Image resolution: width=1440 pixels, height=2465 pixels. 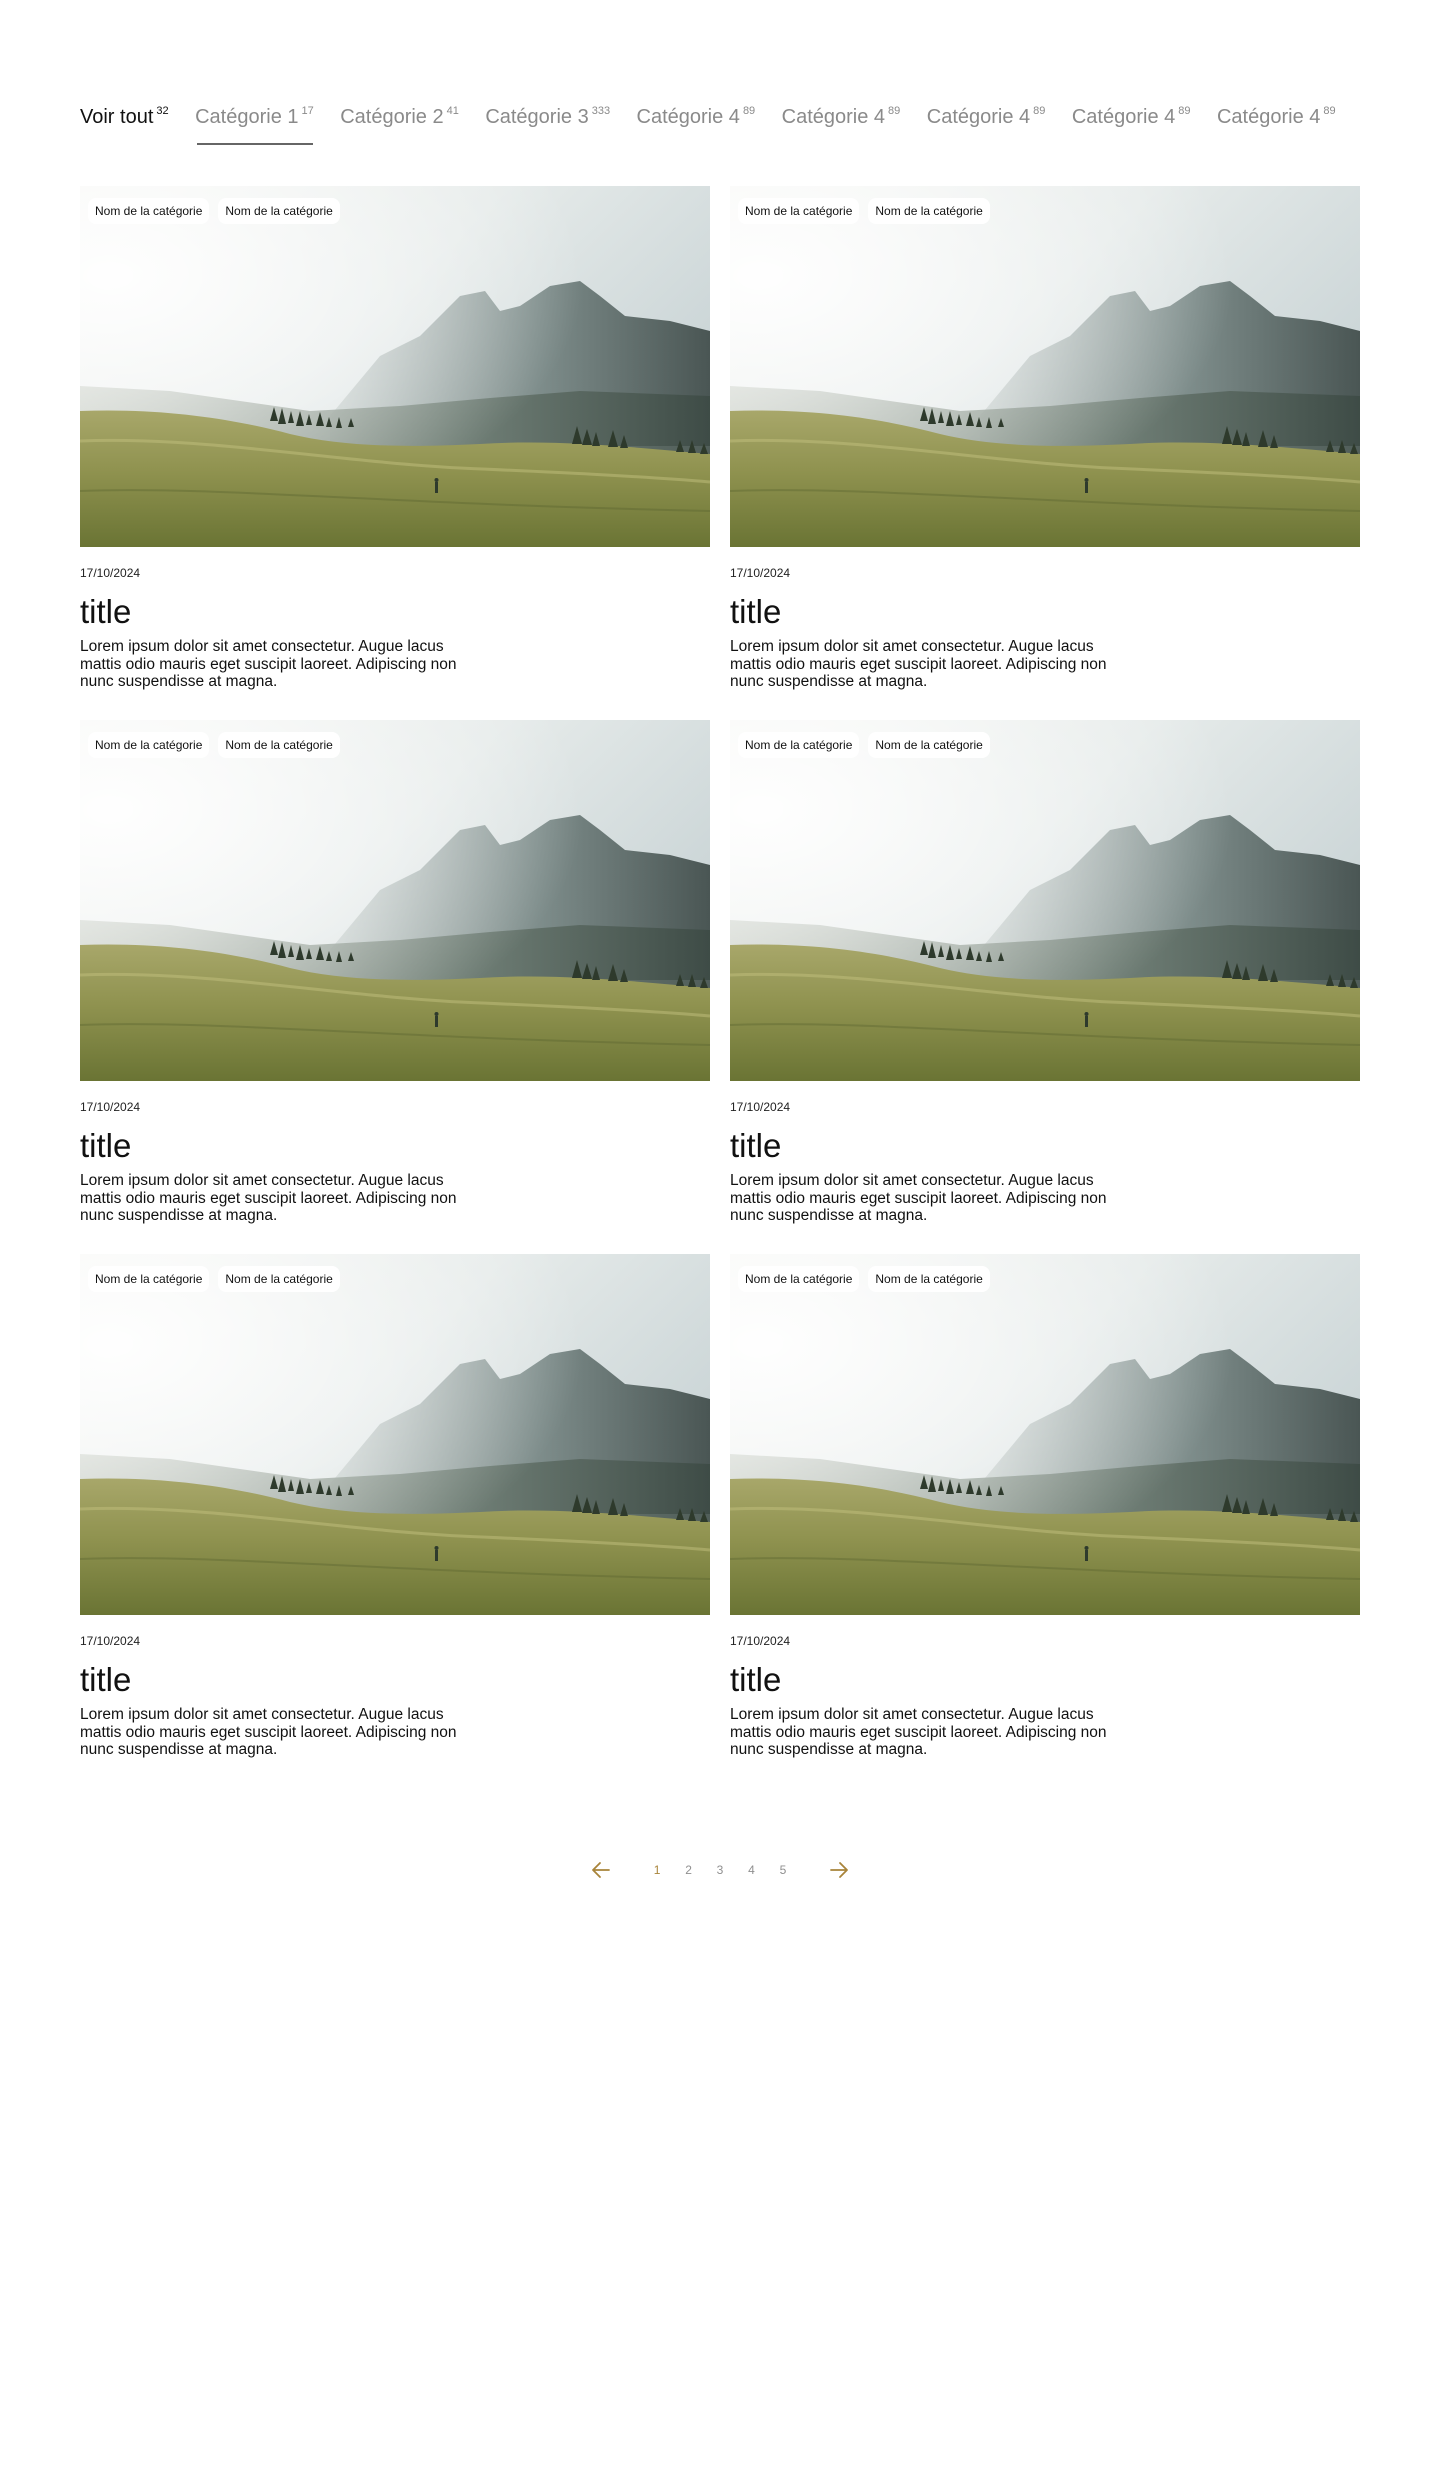 I want to click on arrow-right-icon, so click(x=839, y=1870).